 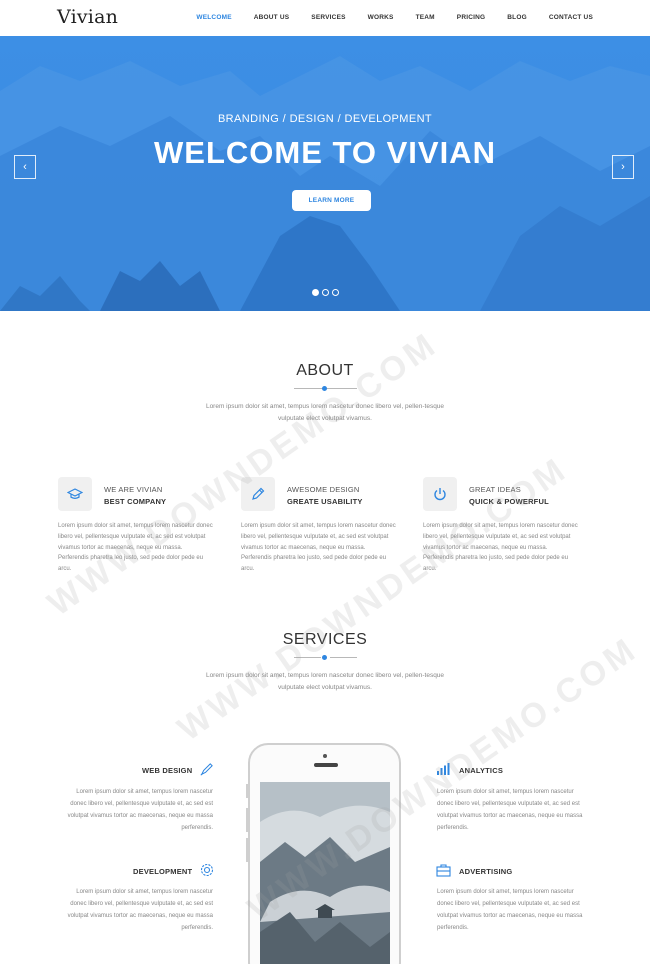 What do you see at coordinates (381, 17) in the screenshot?
I see `menu-item-works: WORKS` at bounding box center [381, 17].